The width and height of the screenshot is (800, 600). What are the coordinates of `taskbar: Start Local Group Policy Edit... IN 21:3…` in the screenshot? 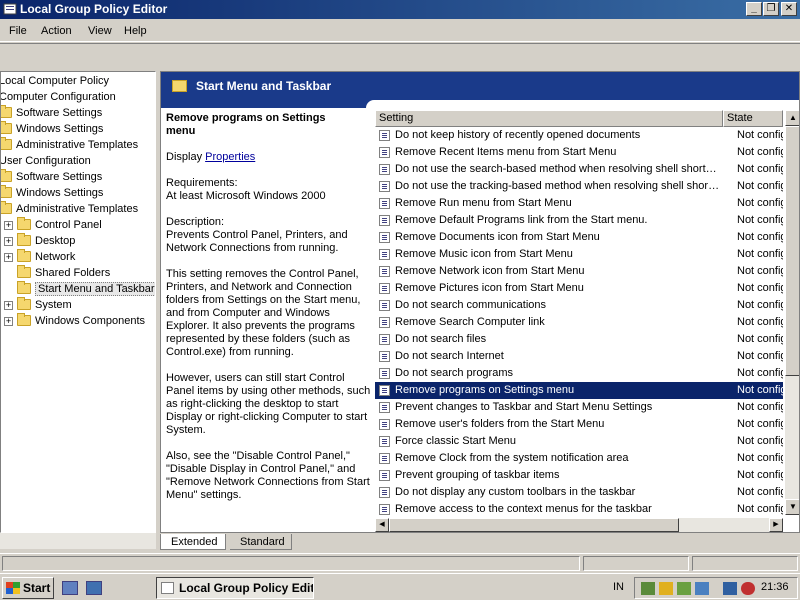 It's located at (400, 586).